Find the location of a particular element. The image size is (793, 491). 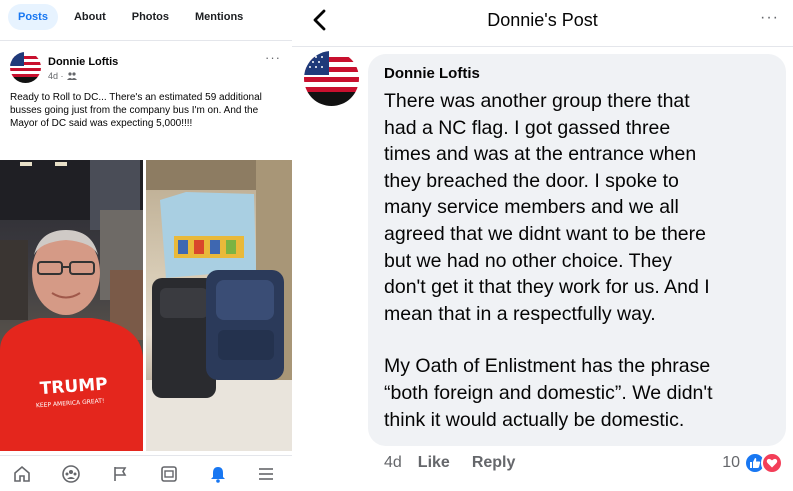

more-options-icon: ··· is located at coordinates (769, 18).